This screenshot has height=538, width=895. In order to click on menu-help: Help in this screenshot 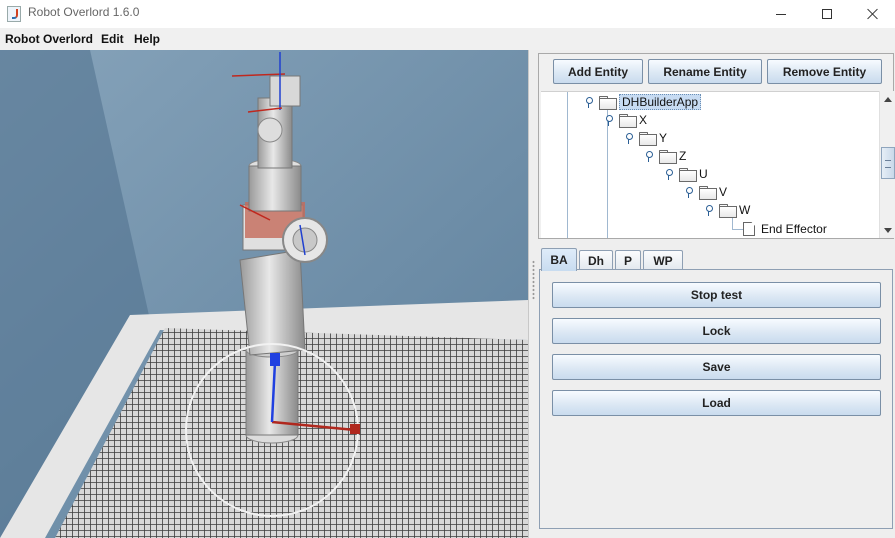, I will do `click(147, 39)`.